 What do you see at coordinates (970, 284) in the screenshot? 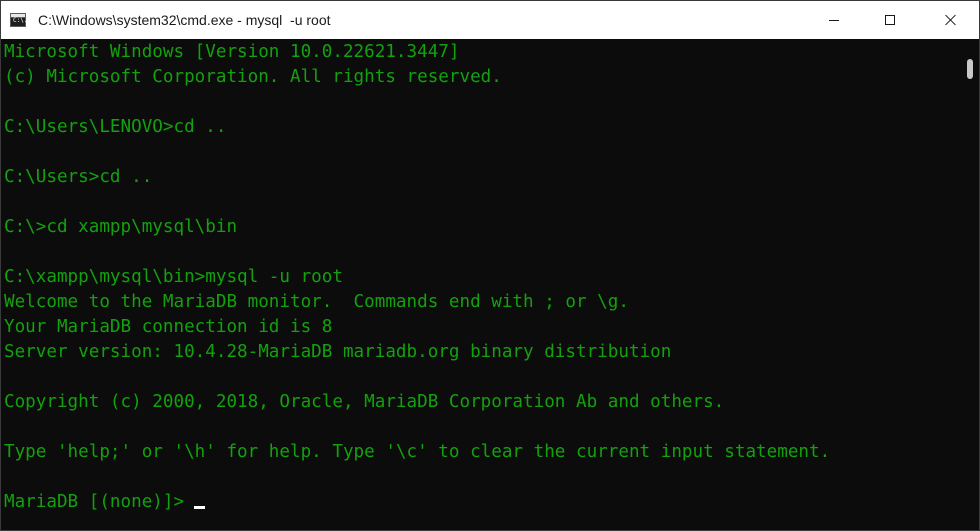
I see `vertical-scrollbar` at bounding box center [970, 284].